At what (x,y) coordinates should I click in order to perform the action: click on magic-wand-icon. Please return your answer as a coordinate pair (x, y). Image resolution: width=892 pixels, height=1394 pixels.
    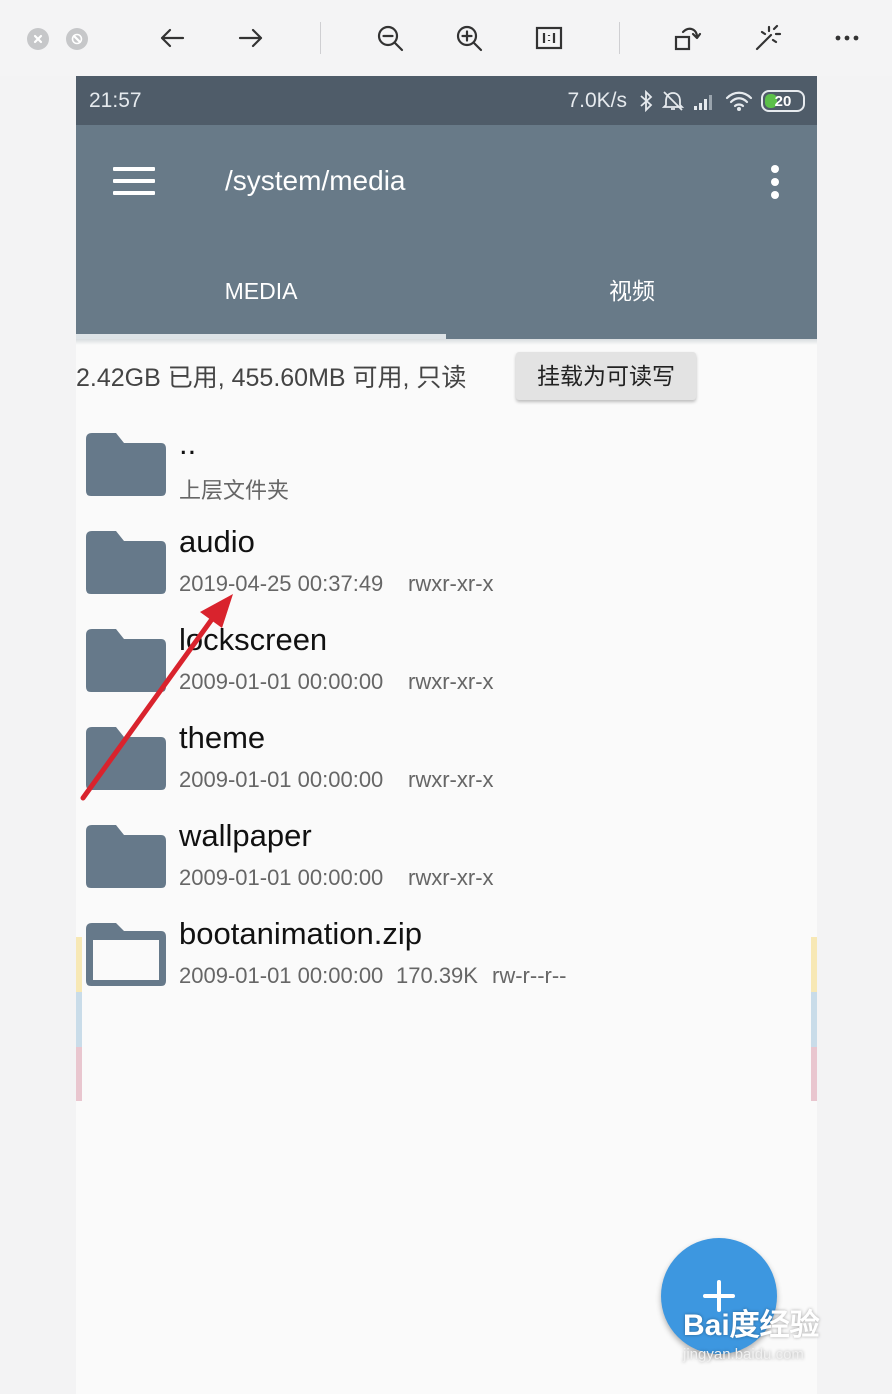
    Looking at the image, I should click on (767, 38).